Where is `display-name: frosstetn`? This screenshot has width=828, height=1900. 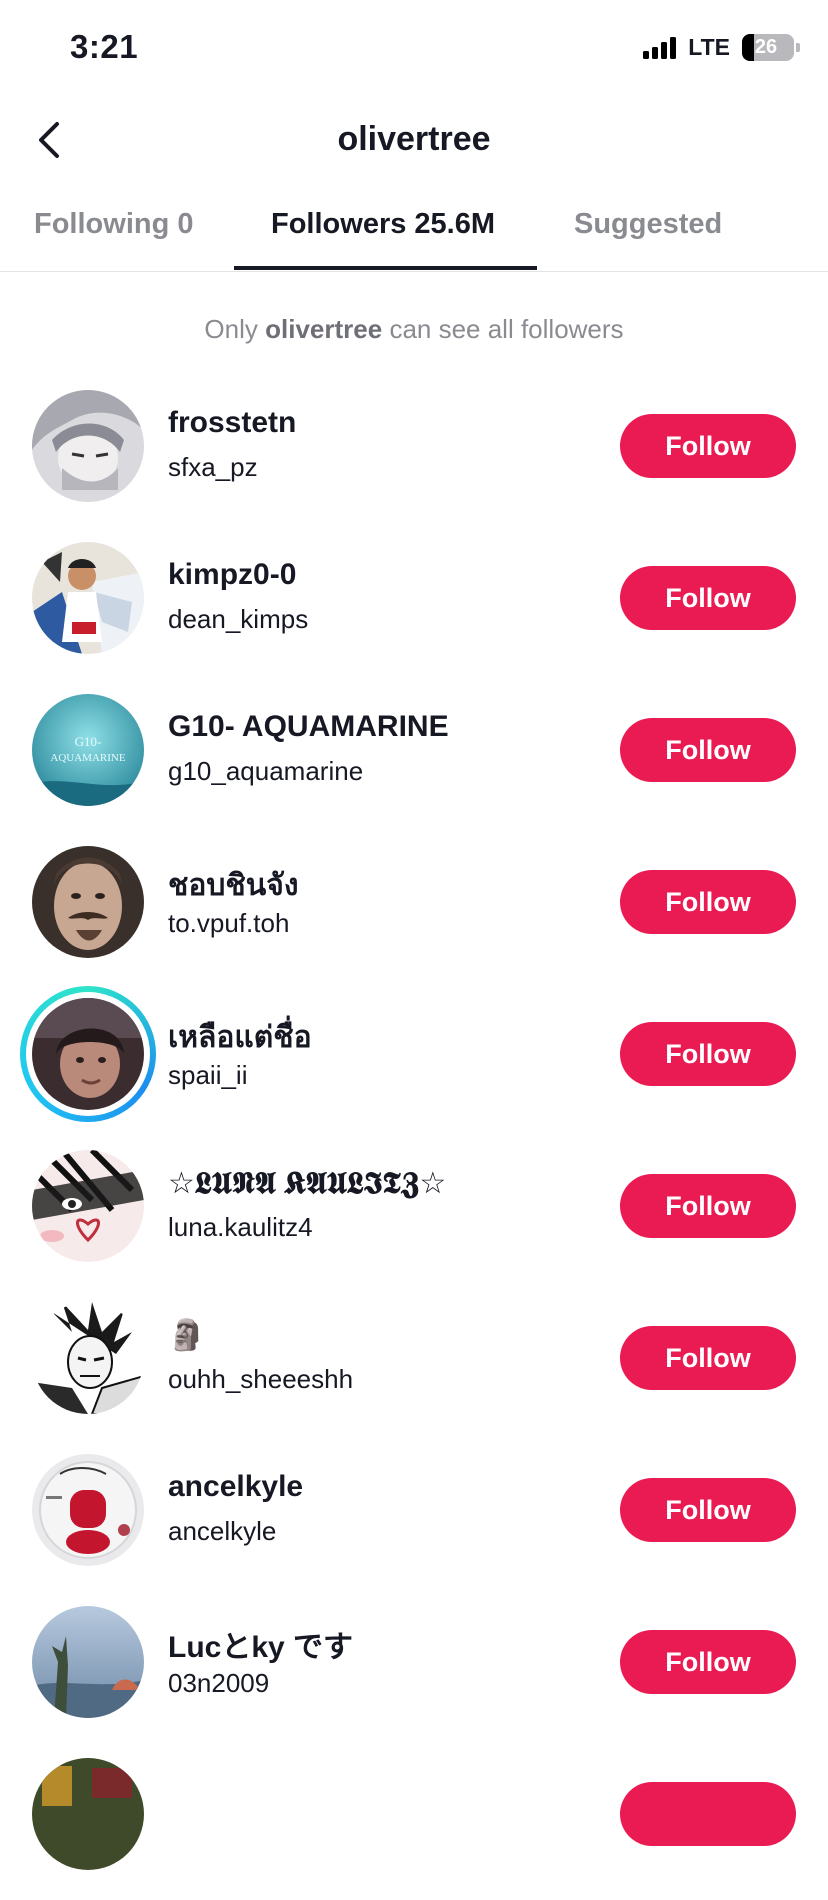 display-name: frosstetn is located at coordinates (232, 422).